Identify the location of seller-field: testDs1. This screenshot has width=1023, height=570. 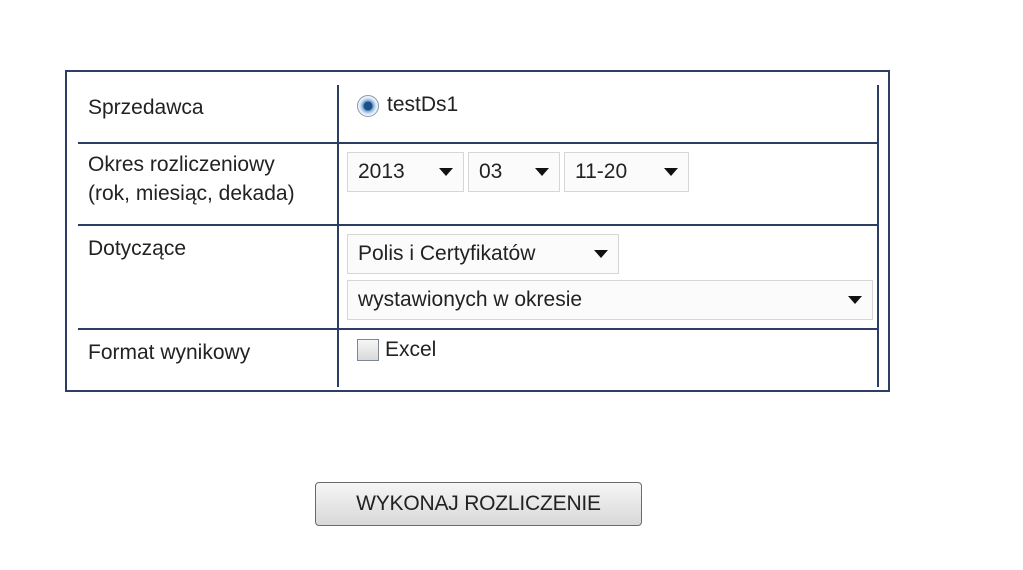
(608, 114).